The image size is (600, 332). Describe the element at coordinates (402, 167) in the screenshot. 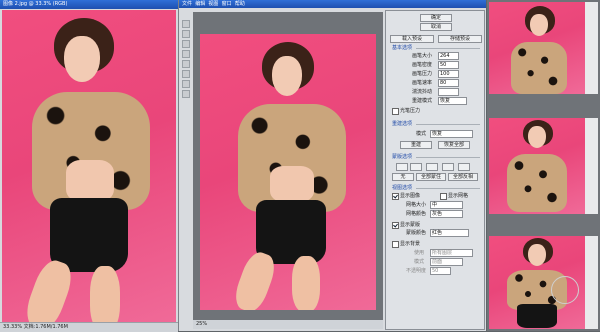

I see `mask-replace-icon` at that location.